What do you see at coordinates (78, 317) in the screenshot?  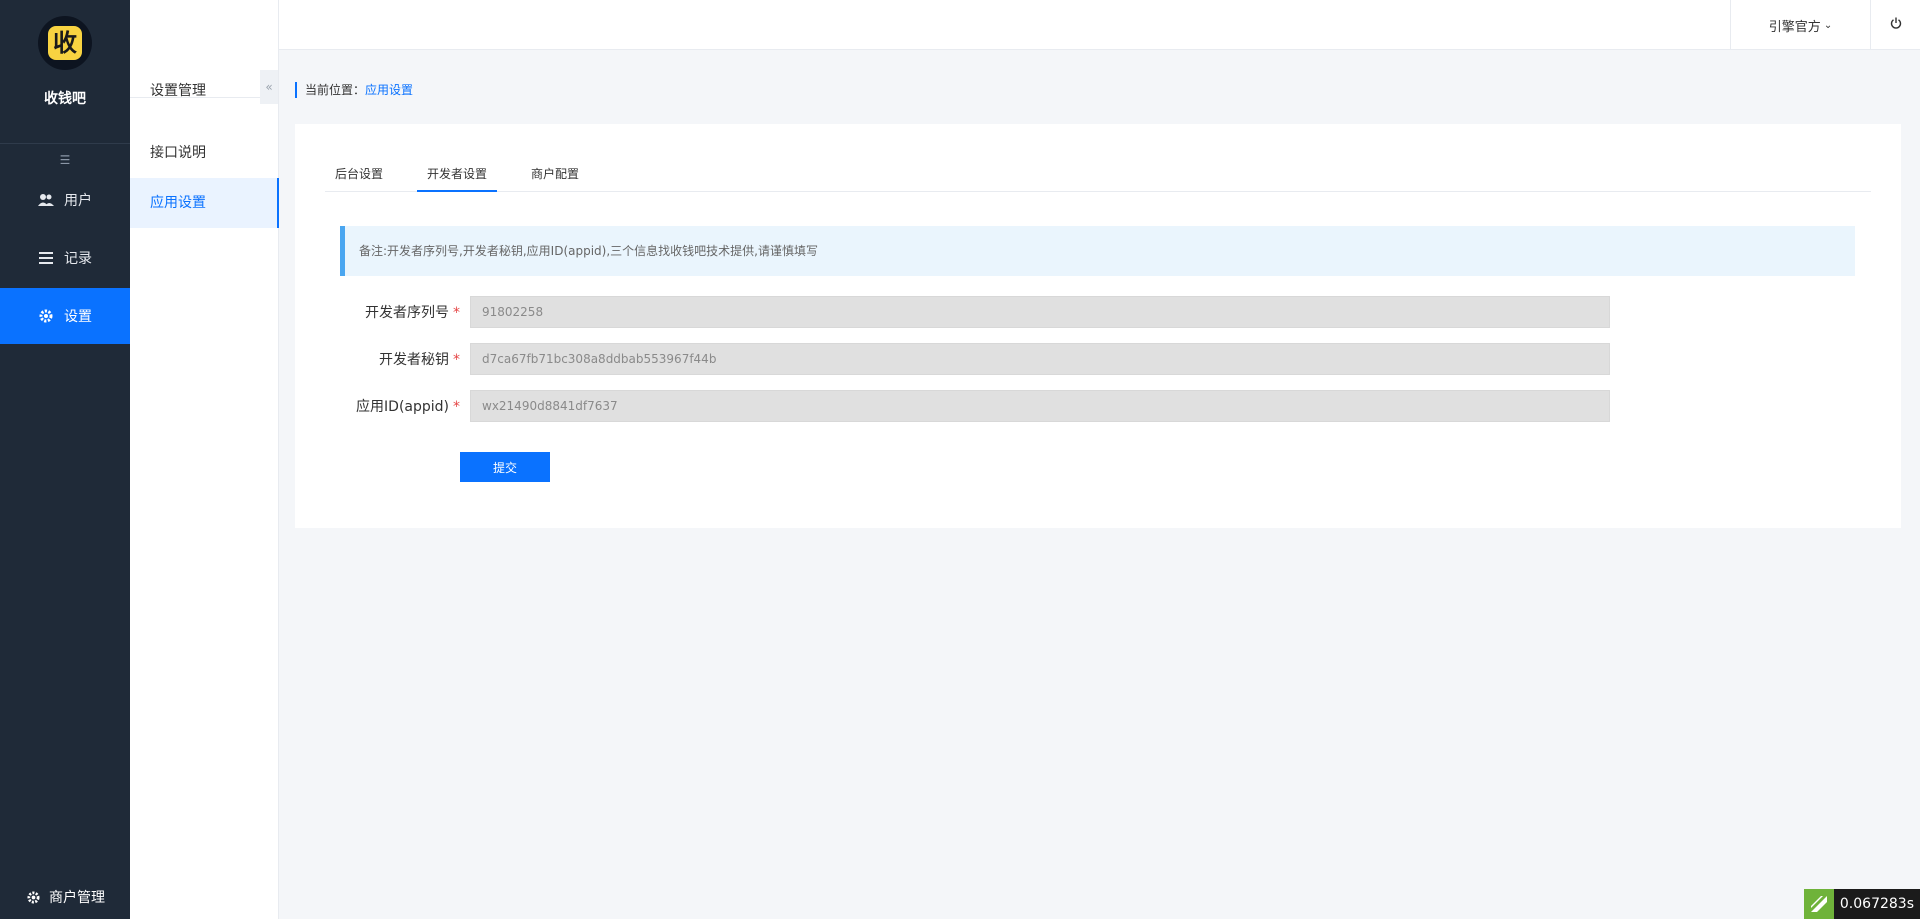 I see `sidebar-item-label: 设置` at bounding box center [78, 317].